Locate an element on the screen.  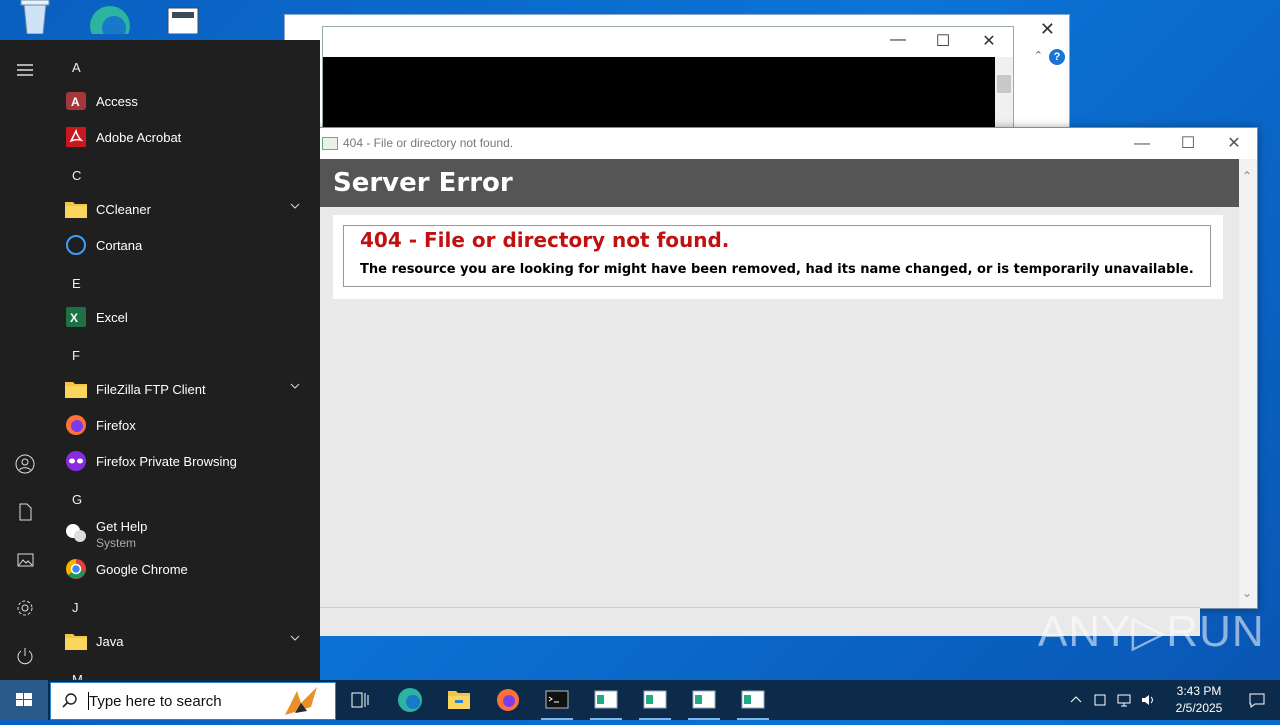
section-letter: E is located at coordinates (76, 283).